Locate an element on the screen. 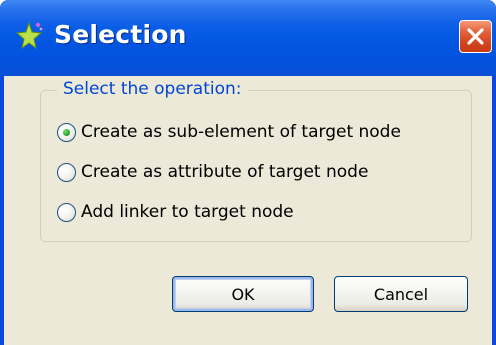 This screenshot has width=496, height=345. radio-label: Create as attribute of target node is located at coordinates (225, 172).